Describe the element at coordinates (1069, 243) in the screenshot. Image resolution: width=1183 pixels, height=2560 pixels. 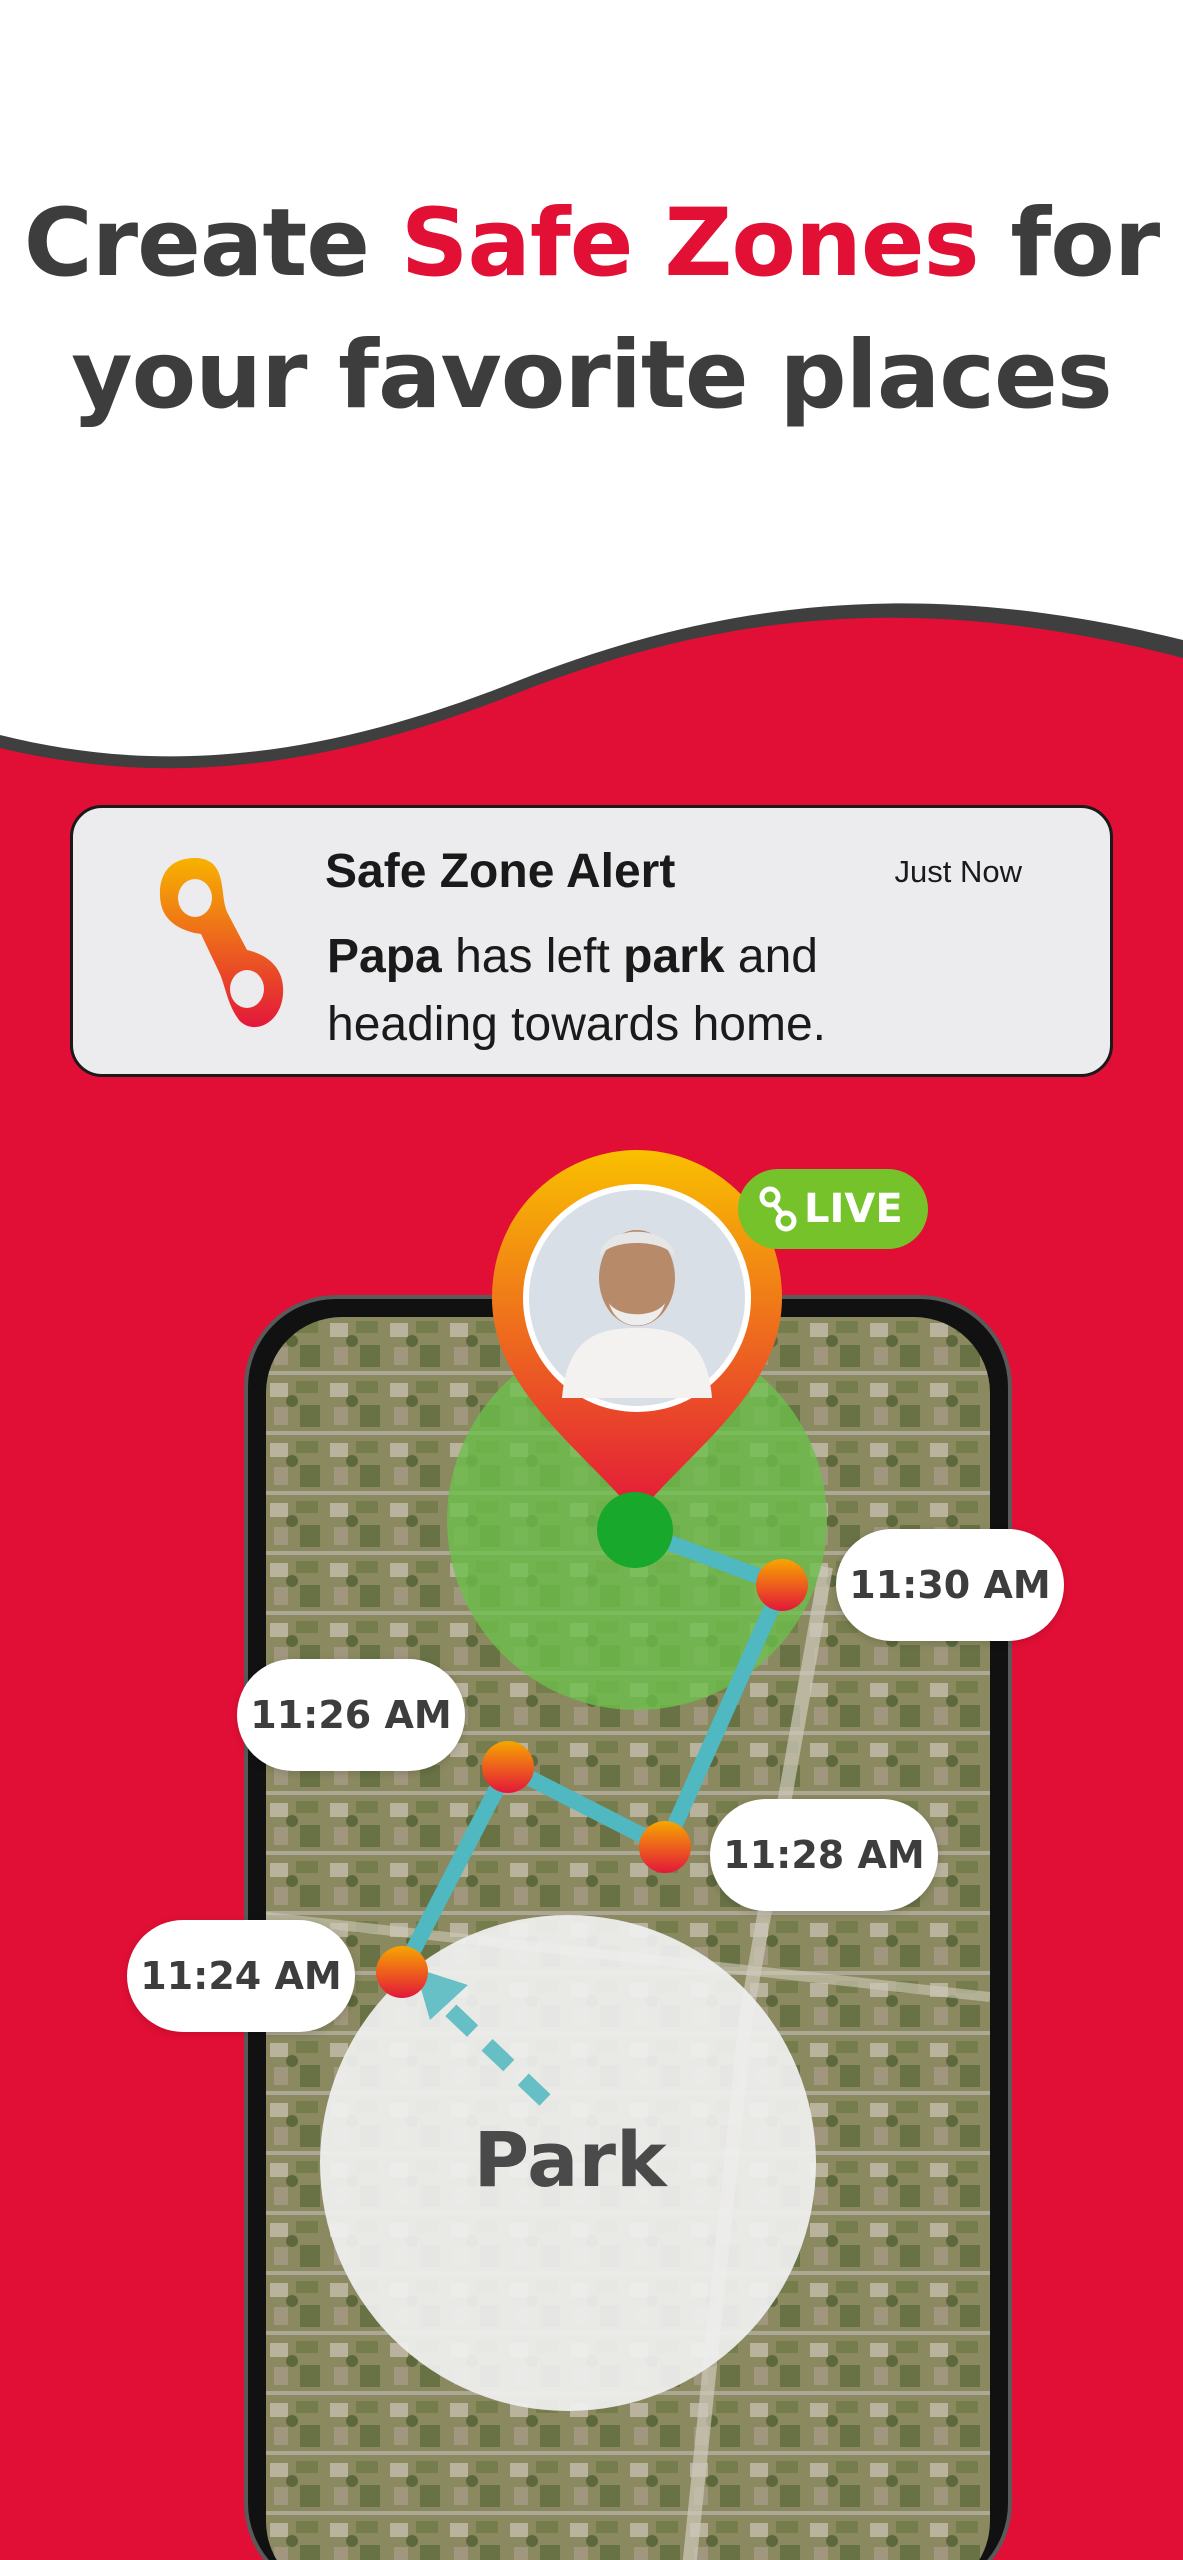
I see `headline-text-end: for` at that location.